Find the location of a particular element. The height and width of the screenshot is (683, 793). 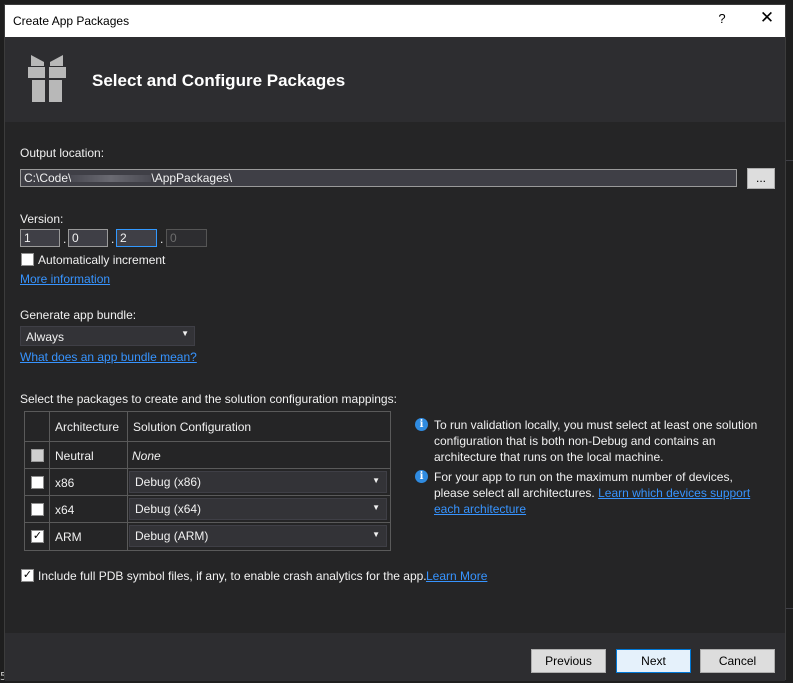

row-configuration-arm: Debug (ARM) is located at coordinates (172, 536).